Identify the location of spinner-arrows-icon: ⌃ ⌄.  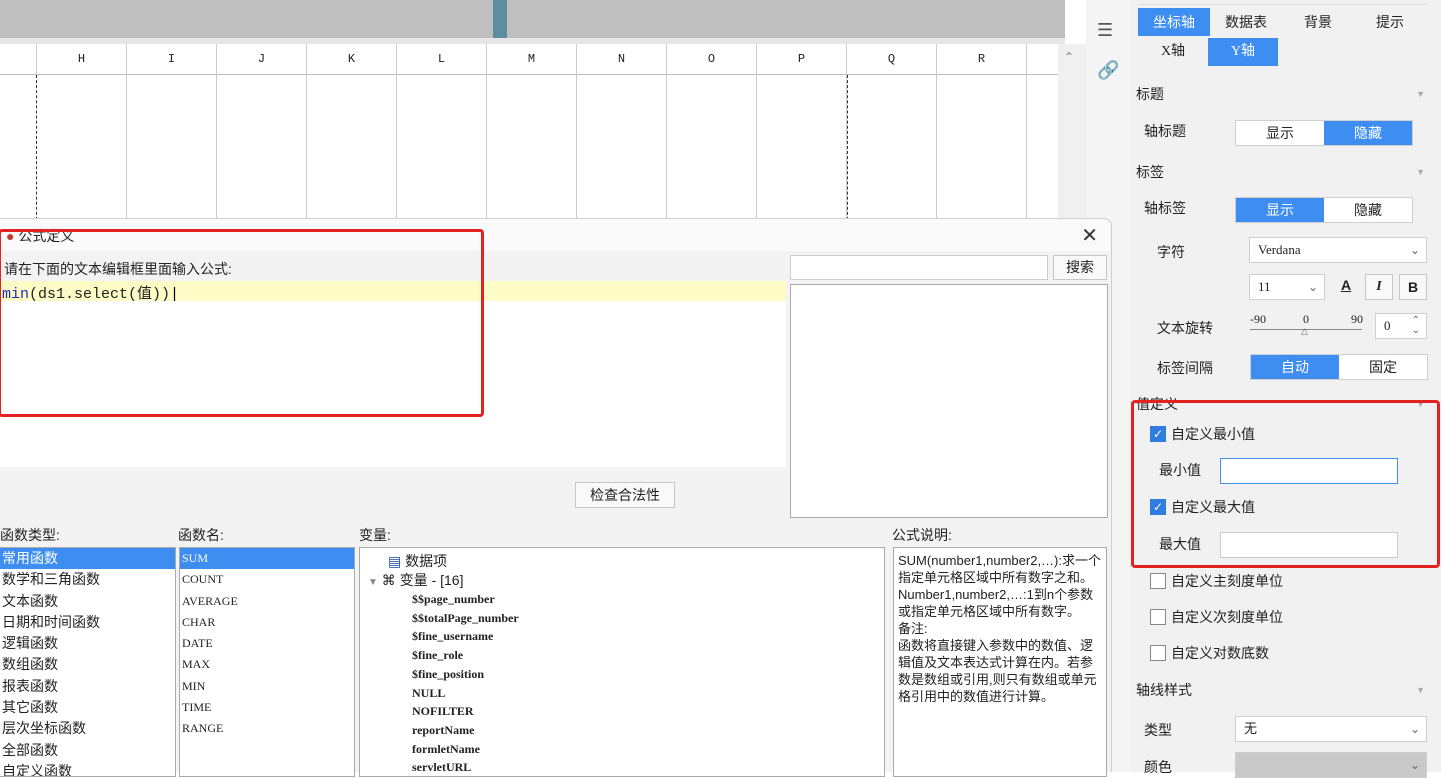
(1416, 326).